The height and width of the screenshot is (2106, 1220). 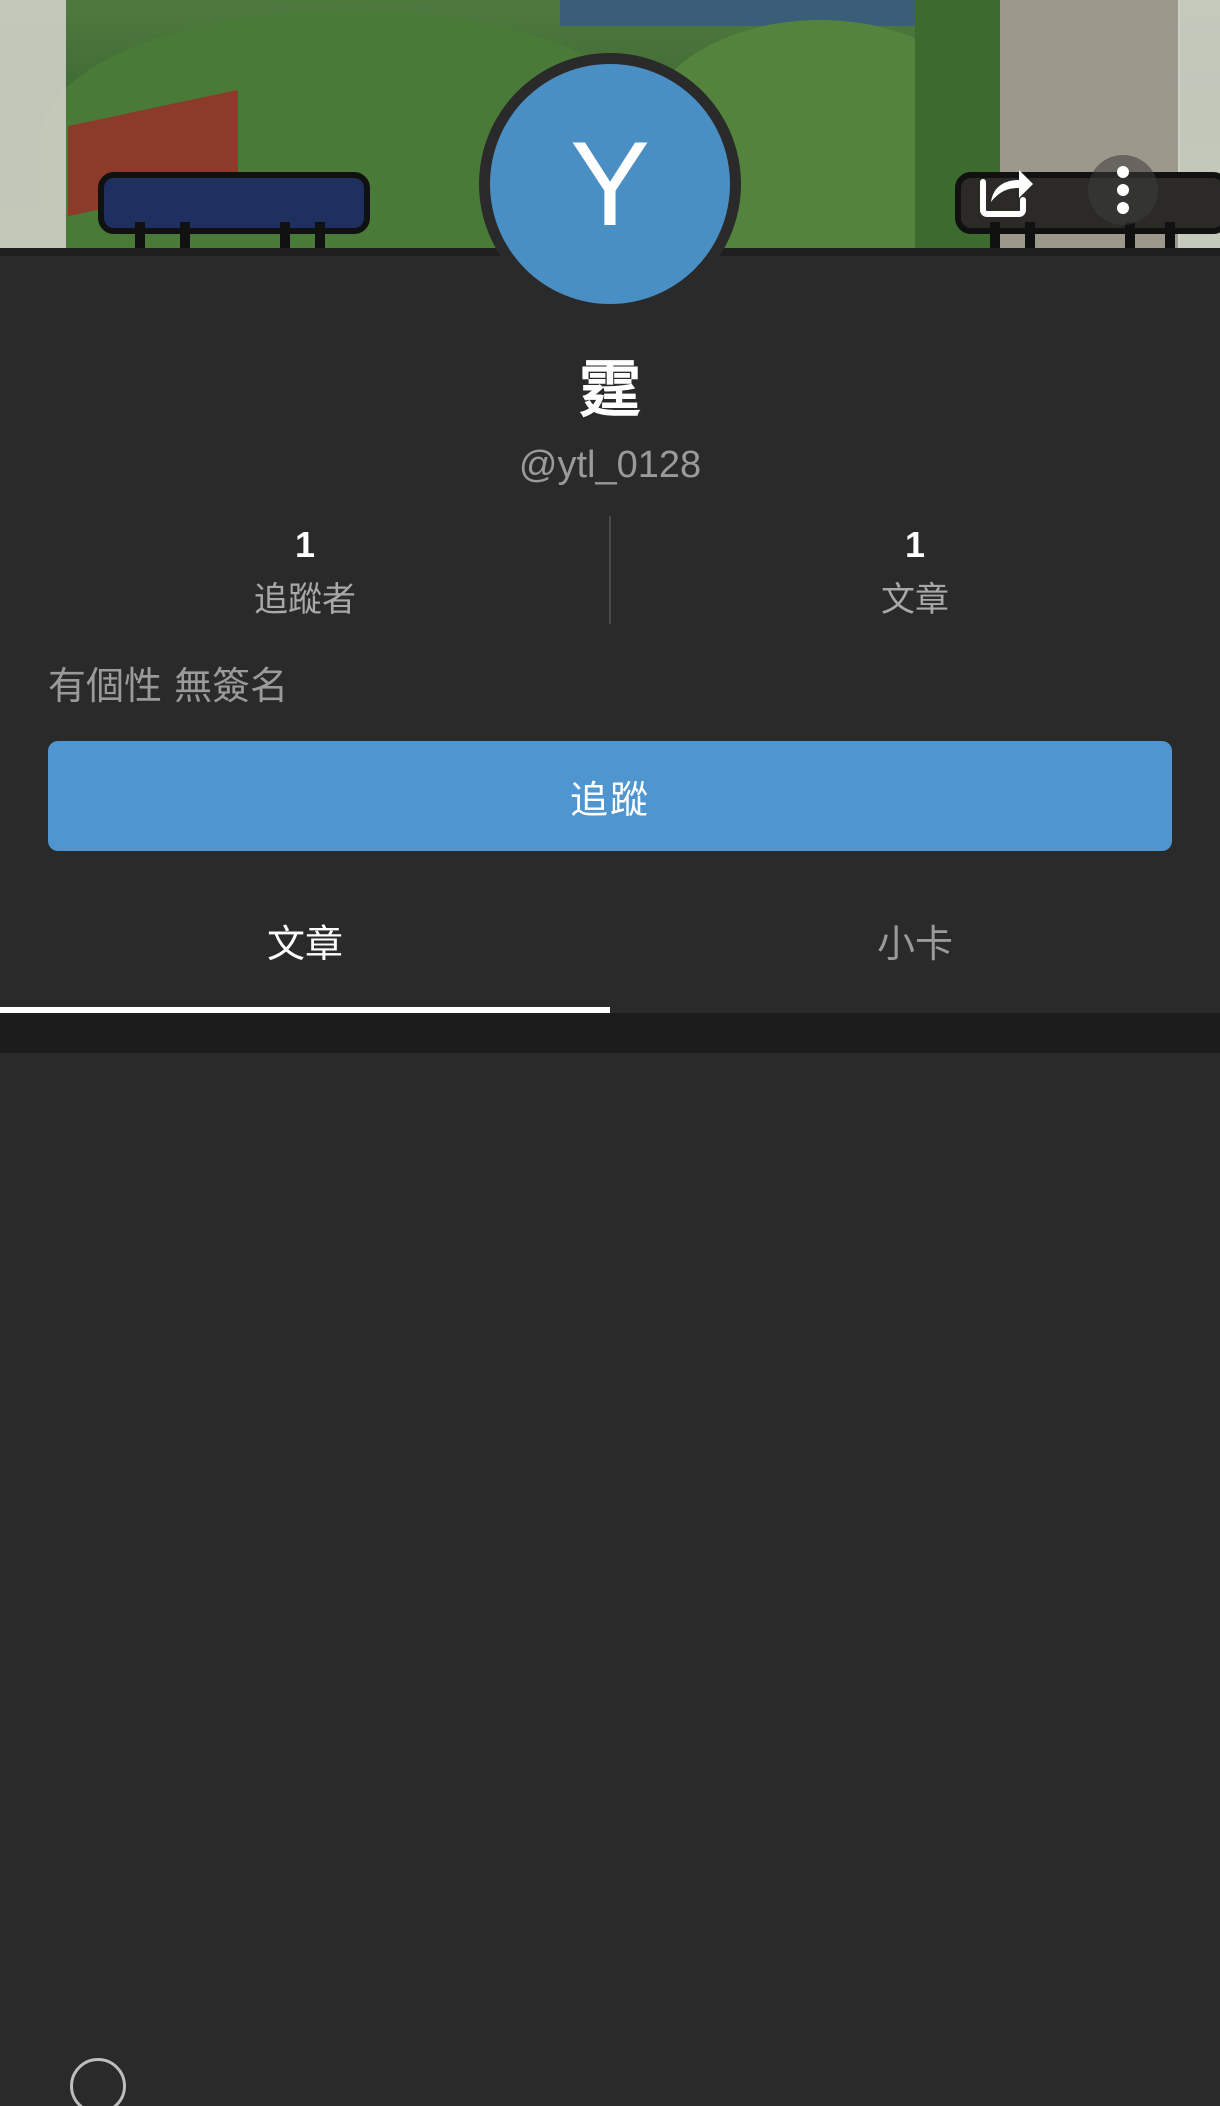 I want to click on followers-count: 1, so click(x=305, y=544).